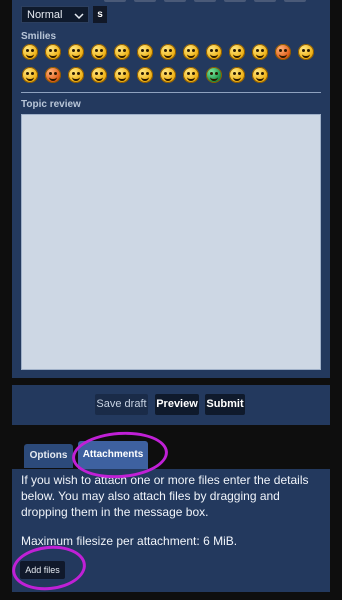 The image size is (342, 600). What do you see at coordinates (53, 52) in the screenshot?
I see `smiley-grin-icon` at bounding box center [53, 52].